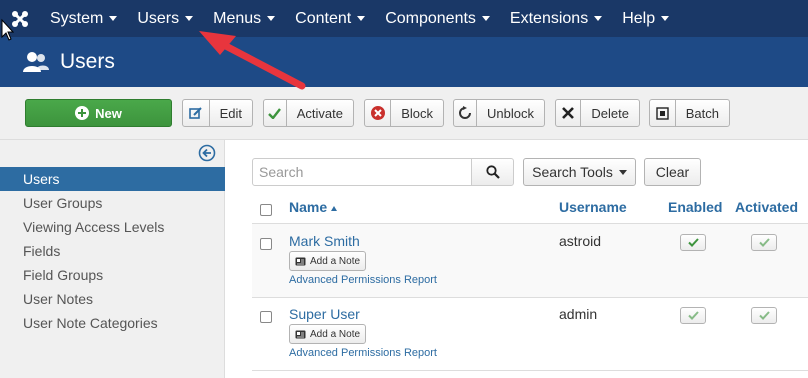  What do you see at coordinates (362, 172) in the screenshot?
I see `search-input` at bounding box center [362, 172].